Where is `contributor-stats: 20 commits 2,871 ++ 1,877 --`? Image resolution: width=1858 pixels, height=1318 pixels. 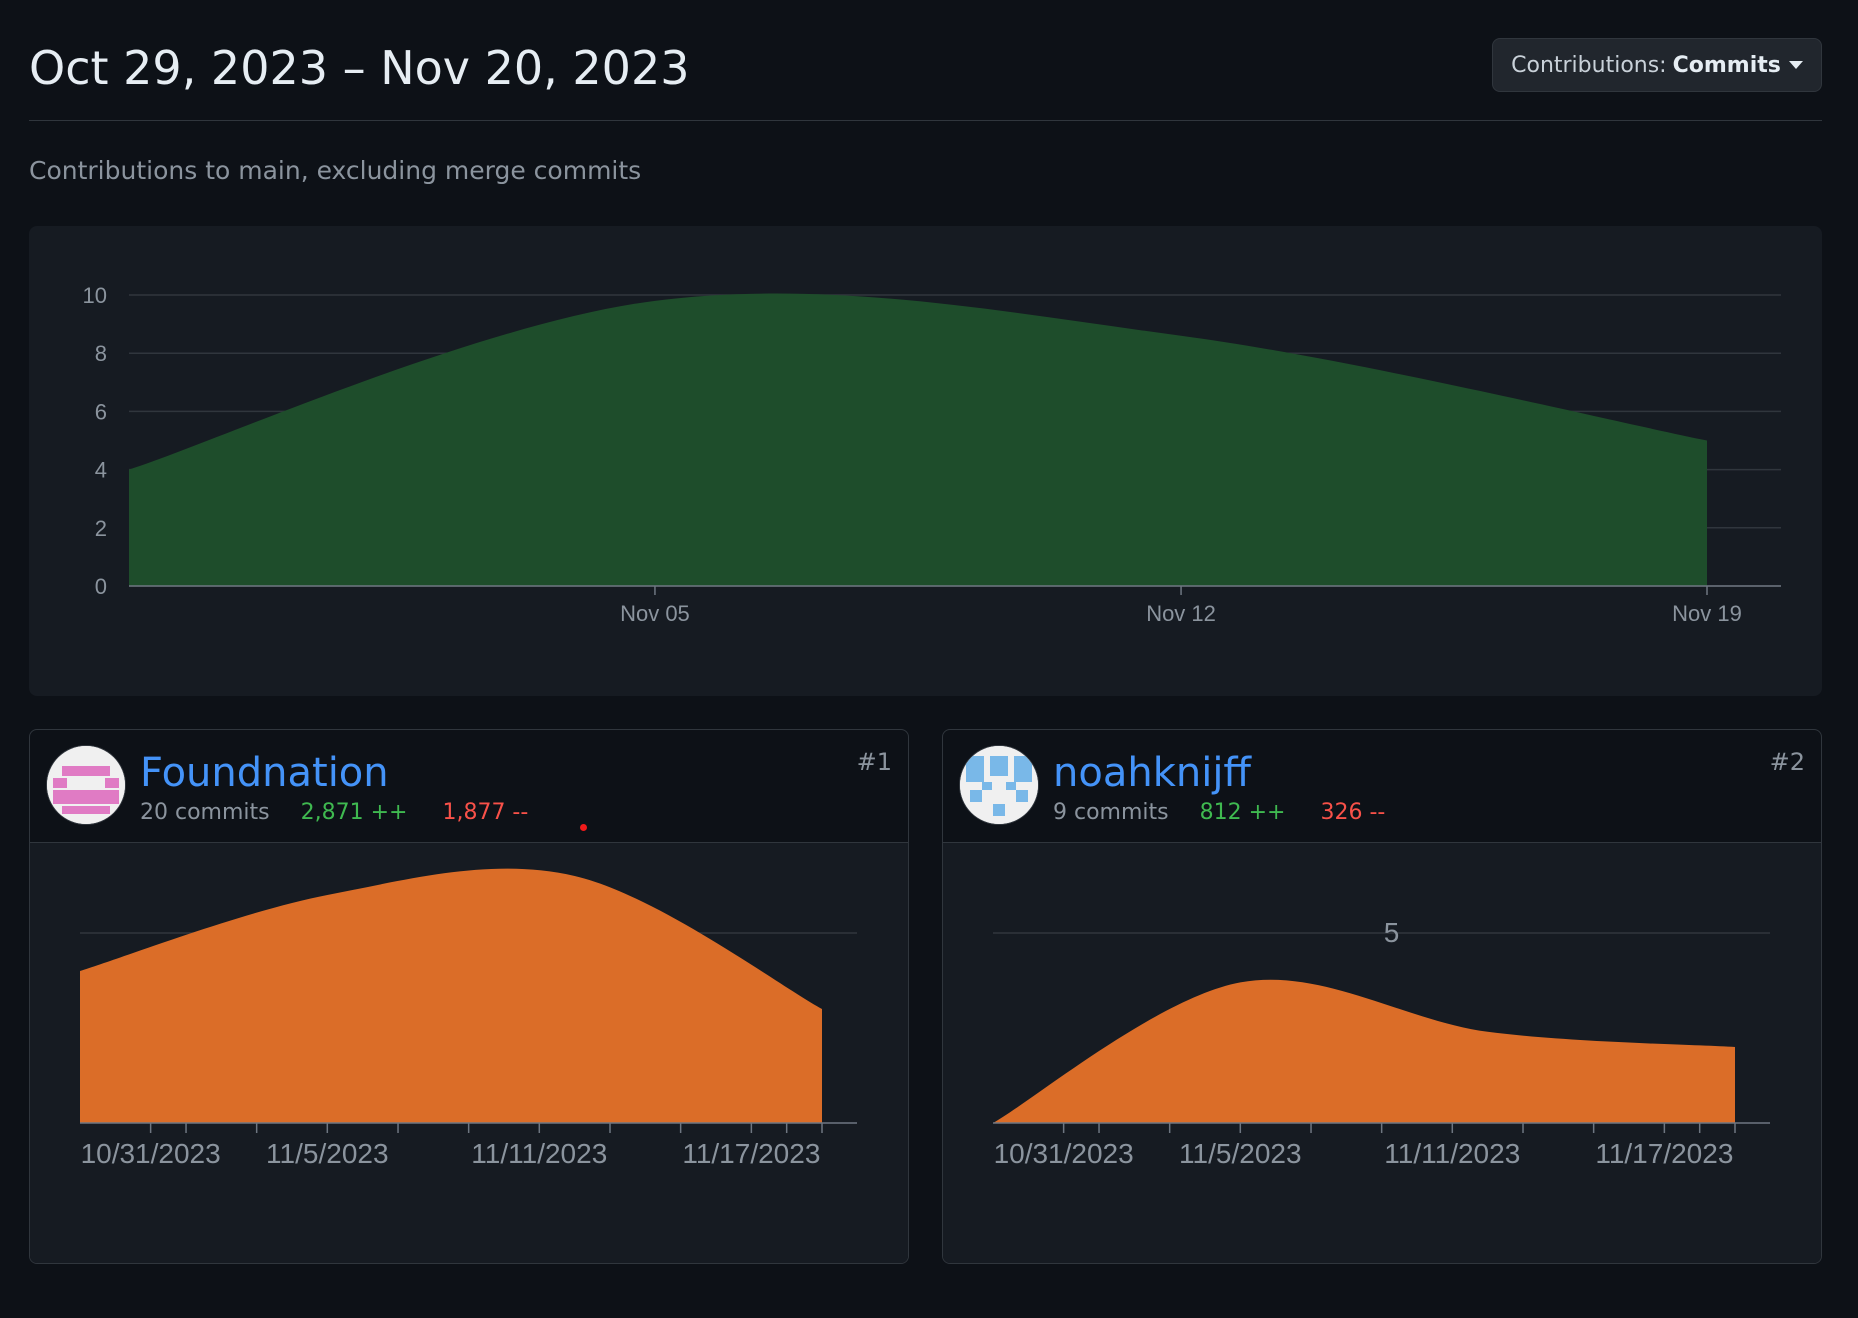
contributor-stats: 20 commits 2,871 ++ 1,877 -- is located at coordinates (334, 812).